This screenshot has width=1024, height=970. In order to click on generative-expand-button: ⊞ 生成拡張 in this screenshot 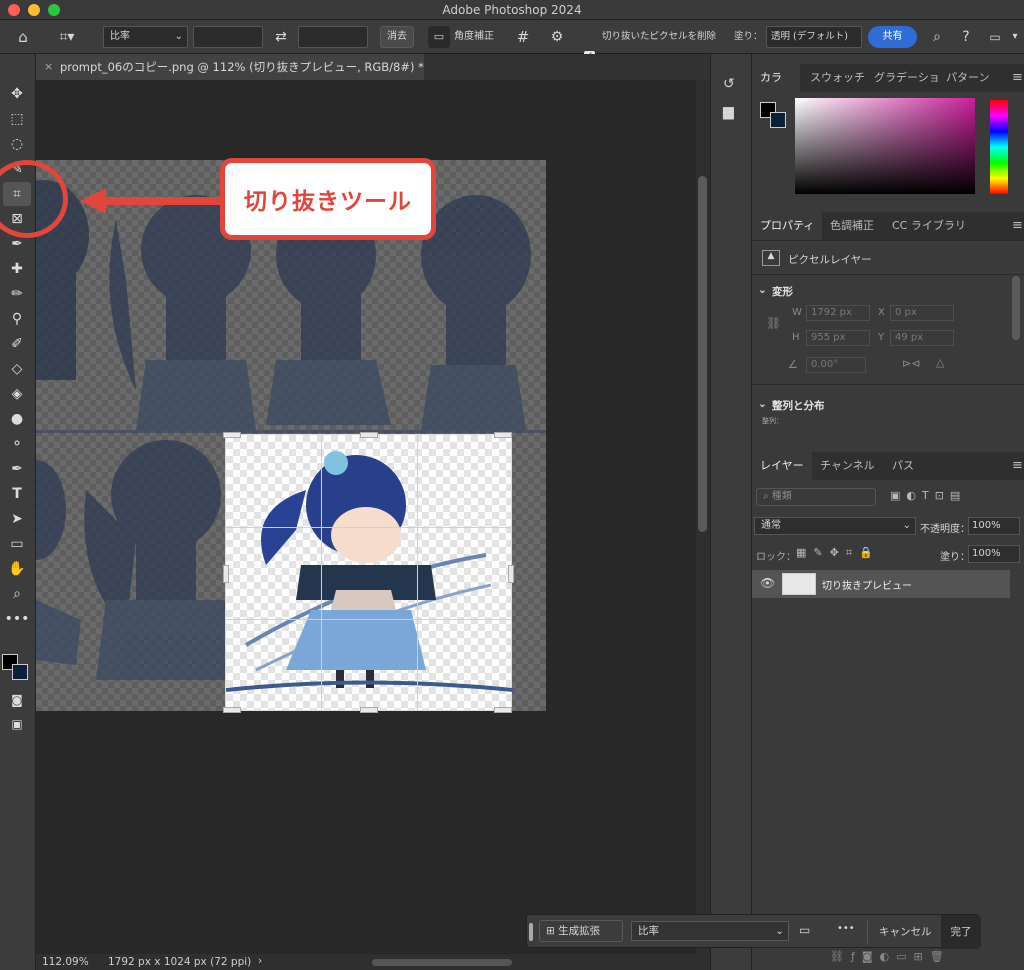, I will do `click(581, 931)`.